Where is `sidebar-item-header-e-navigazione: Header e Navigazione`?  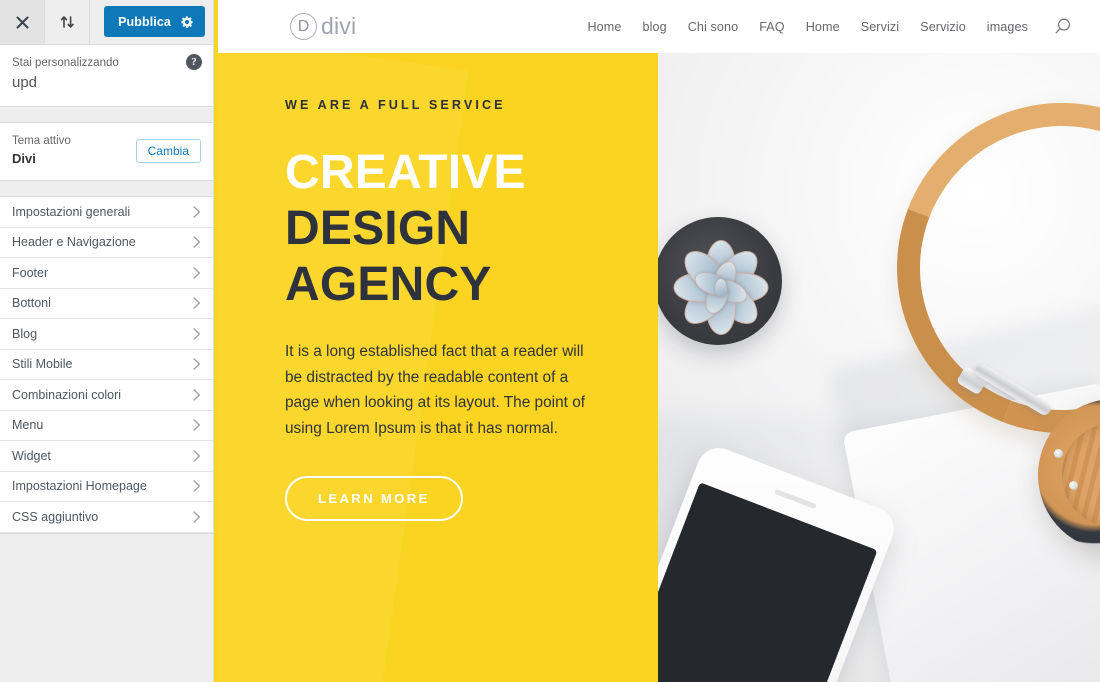
sidebar-item-header-e-navigazione: Header e Navigazione is located at coordinates (106, 242).